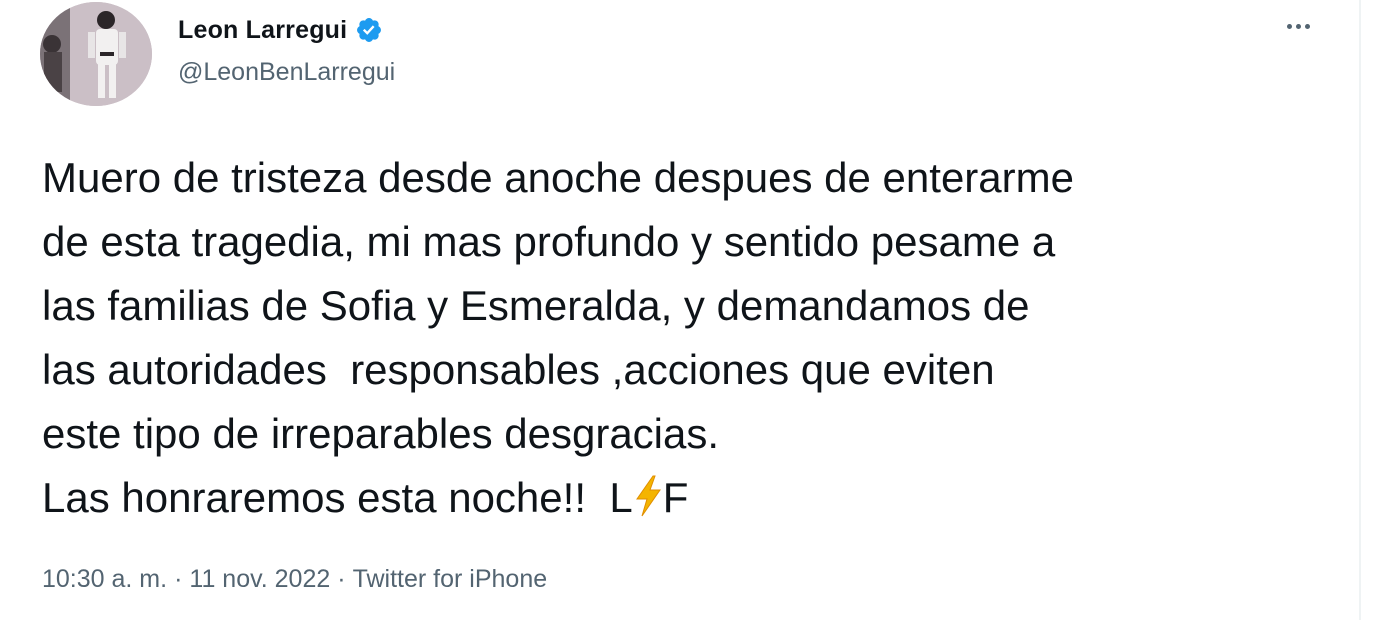 This screenshot has height=620, width=1373. I want to click on tweet-date: 11 nov. 2022, so click(259, 579).